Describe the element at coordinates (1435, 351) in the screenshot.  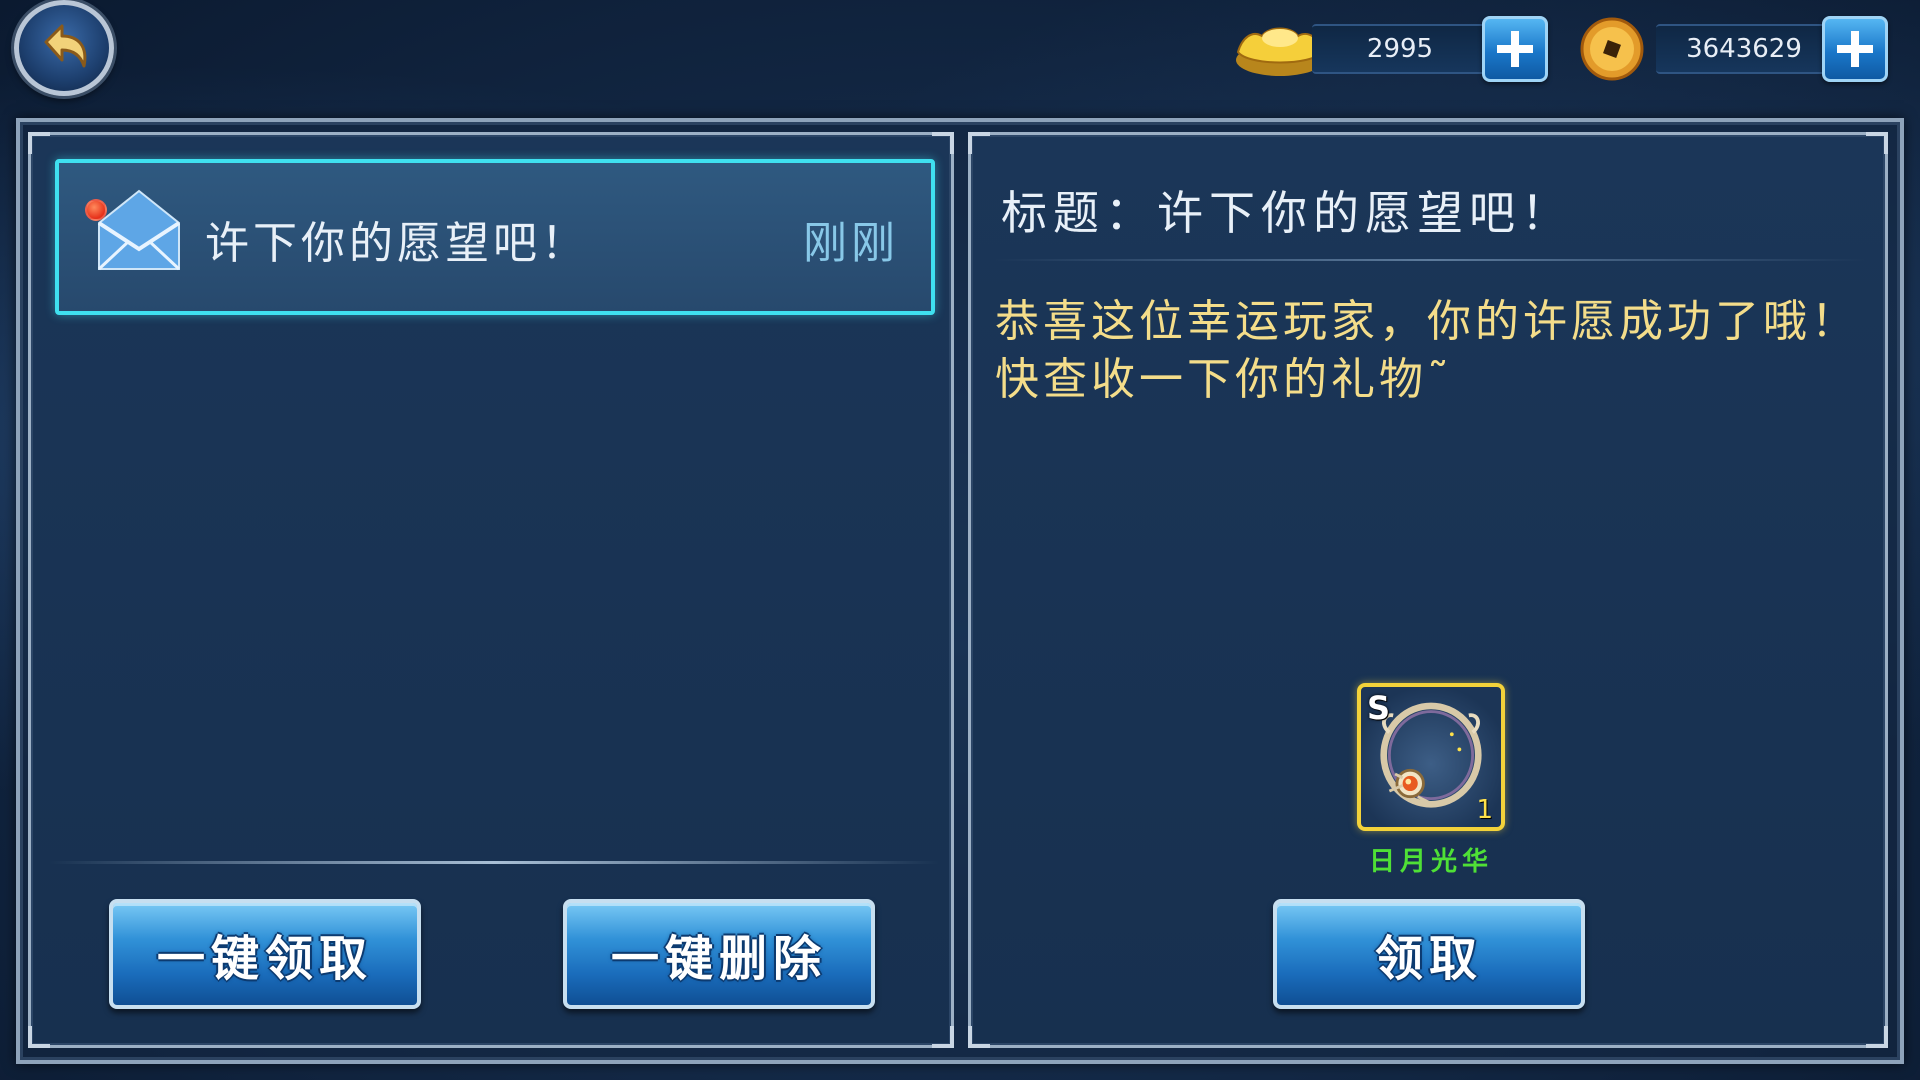
I see `mail-body: 恭喜这位幸运玩家，你的许愿成功了哦！ 快查收一下你的礼物˜` at that location.